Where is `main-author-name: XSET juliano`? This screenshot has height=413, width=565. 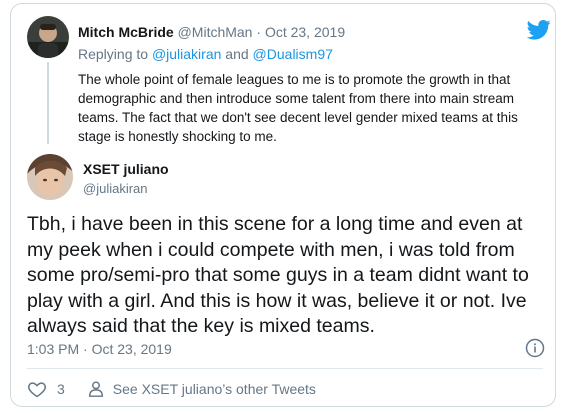
main-author-name: XSET juliano is located at coordinates (126, 169).